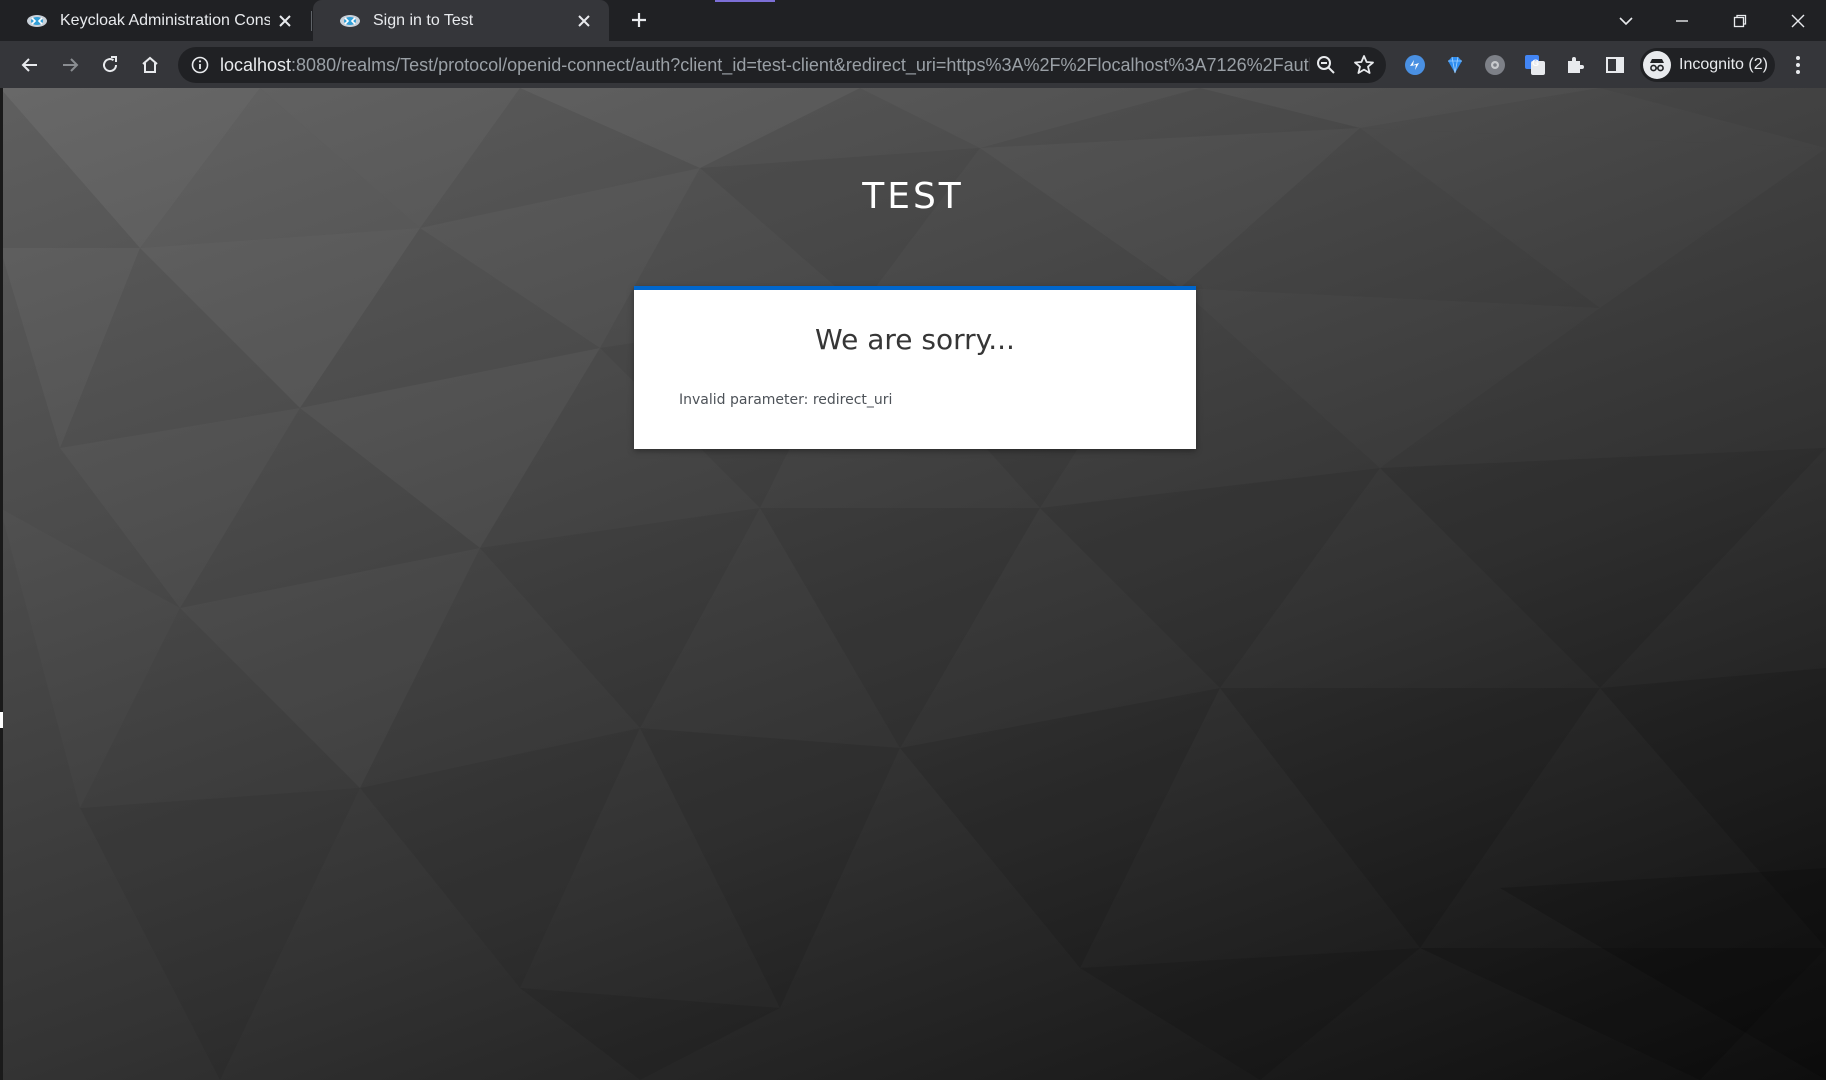 This screenshot has height=1080, width=1826. What do you see at coordinates (913, 196) in the screenshot?
I see `realm-title: TEST` at bounding box center [913, 196].